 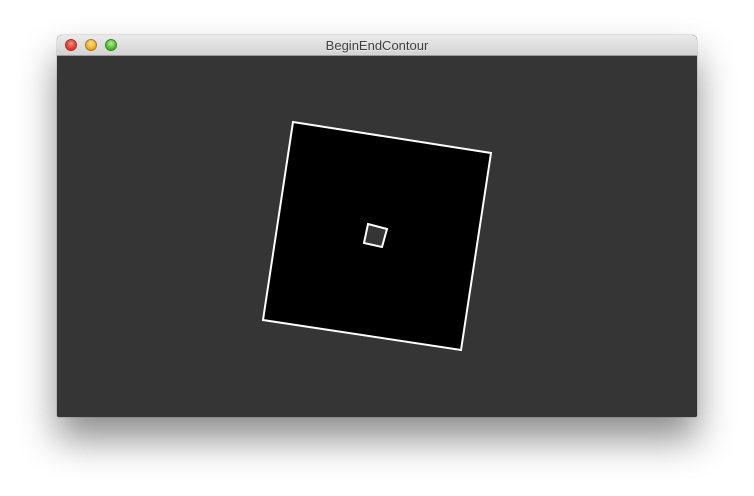 I want to click on sketch-svg, so click(x=377, y=236).